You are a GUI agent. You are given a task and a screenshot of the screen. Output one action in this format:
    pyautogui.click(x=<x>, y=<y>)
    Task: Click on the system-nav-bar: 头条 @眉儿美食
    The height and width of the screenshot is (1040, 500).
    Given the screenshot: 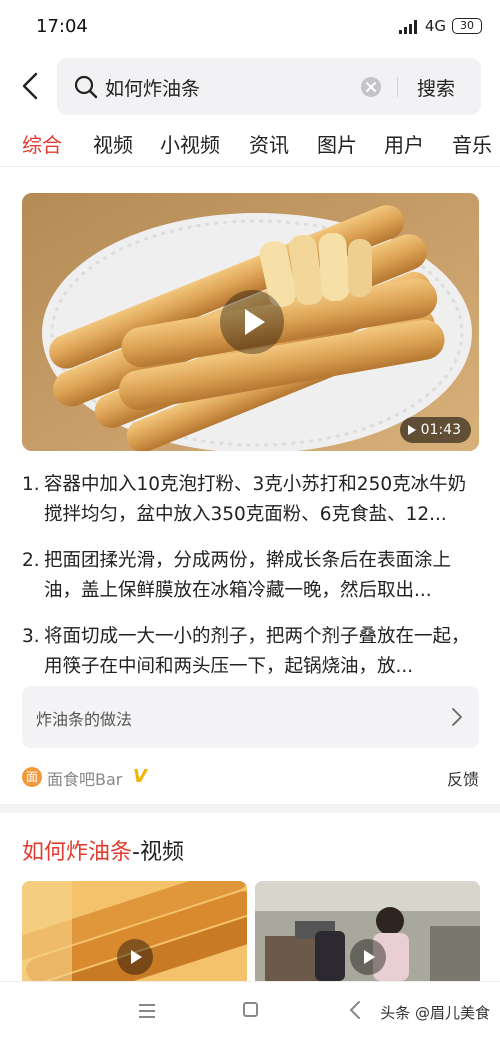 What is the action you would take?
    pyautogui.click(x=250, y=1010)
    